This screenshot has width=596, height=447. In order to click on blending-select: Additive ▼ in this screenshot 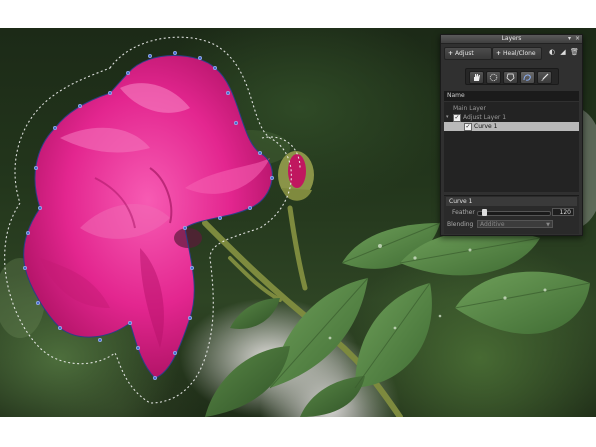, I will do `click(515, 224)`.